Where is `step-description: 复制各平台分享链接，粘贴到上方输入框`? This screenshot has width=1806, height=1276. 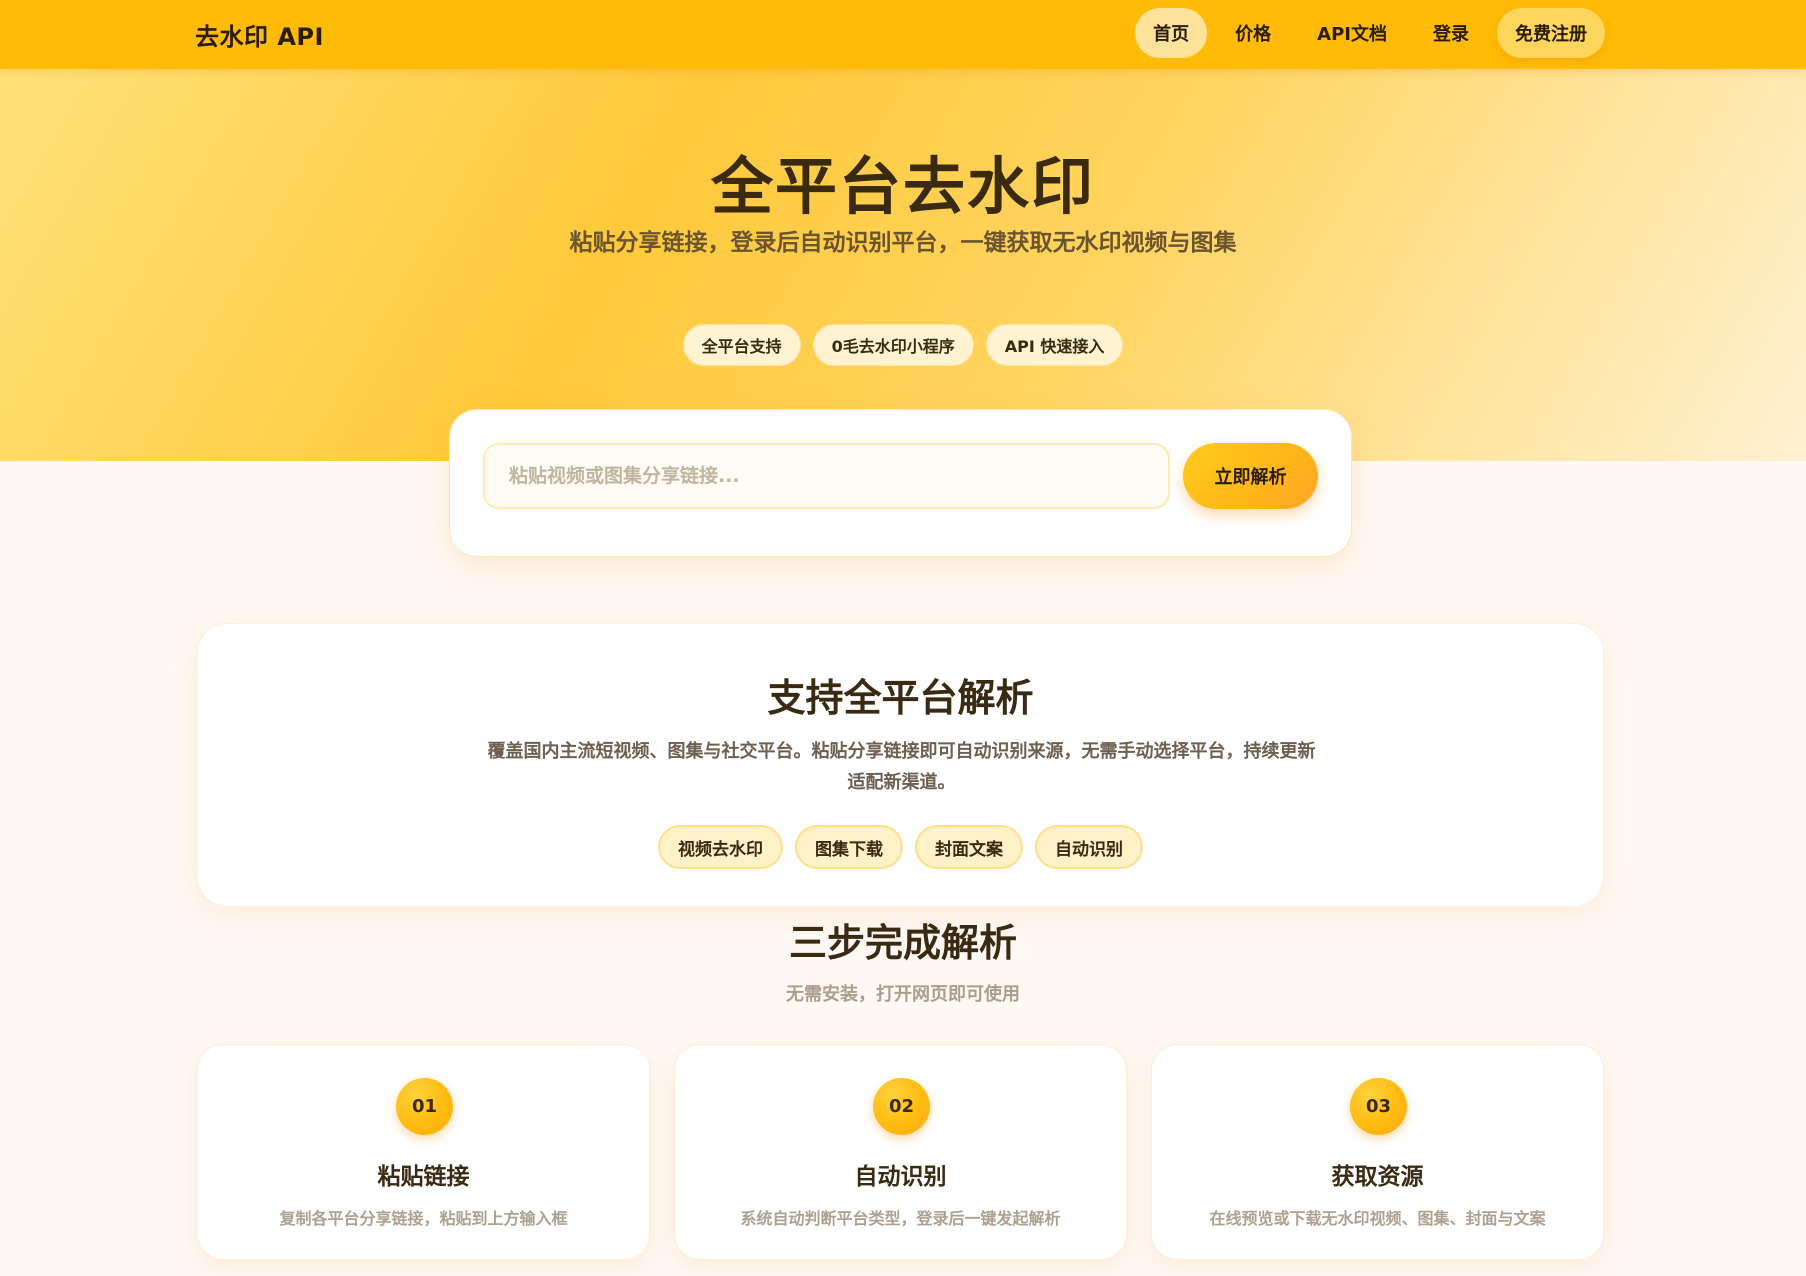 step-description: 复制各平台分享链接，粘贴到上方输入框 is located at coordinates (423, 1218).